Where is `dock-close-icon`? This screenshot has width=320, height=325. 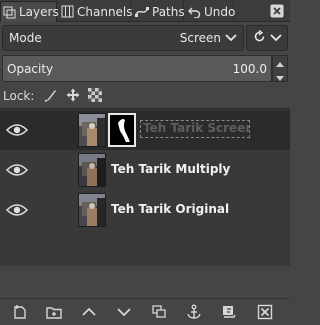 dock-close-icon is located at coordinates (277, 11).